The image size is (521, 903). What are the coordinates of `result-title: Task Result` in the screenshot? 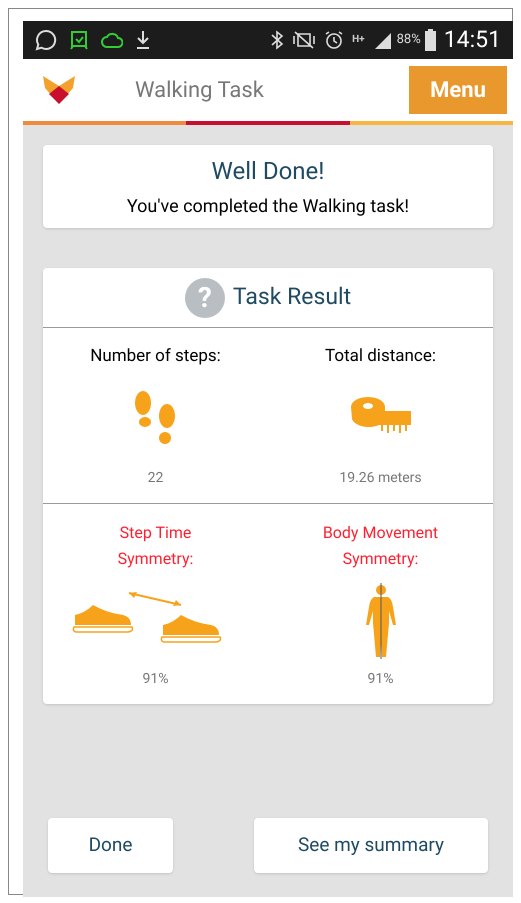 It's located at (292, 297).